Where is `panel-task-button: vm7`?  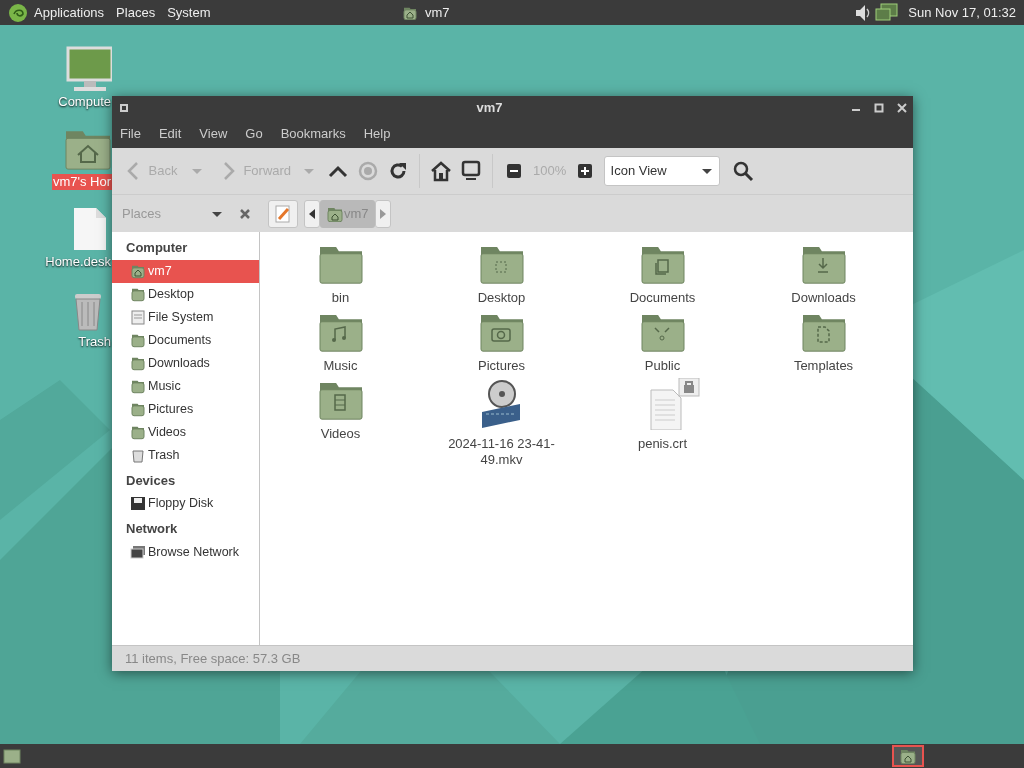 panel-task-button: vm7 is located at coordinates (426, 12).